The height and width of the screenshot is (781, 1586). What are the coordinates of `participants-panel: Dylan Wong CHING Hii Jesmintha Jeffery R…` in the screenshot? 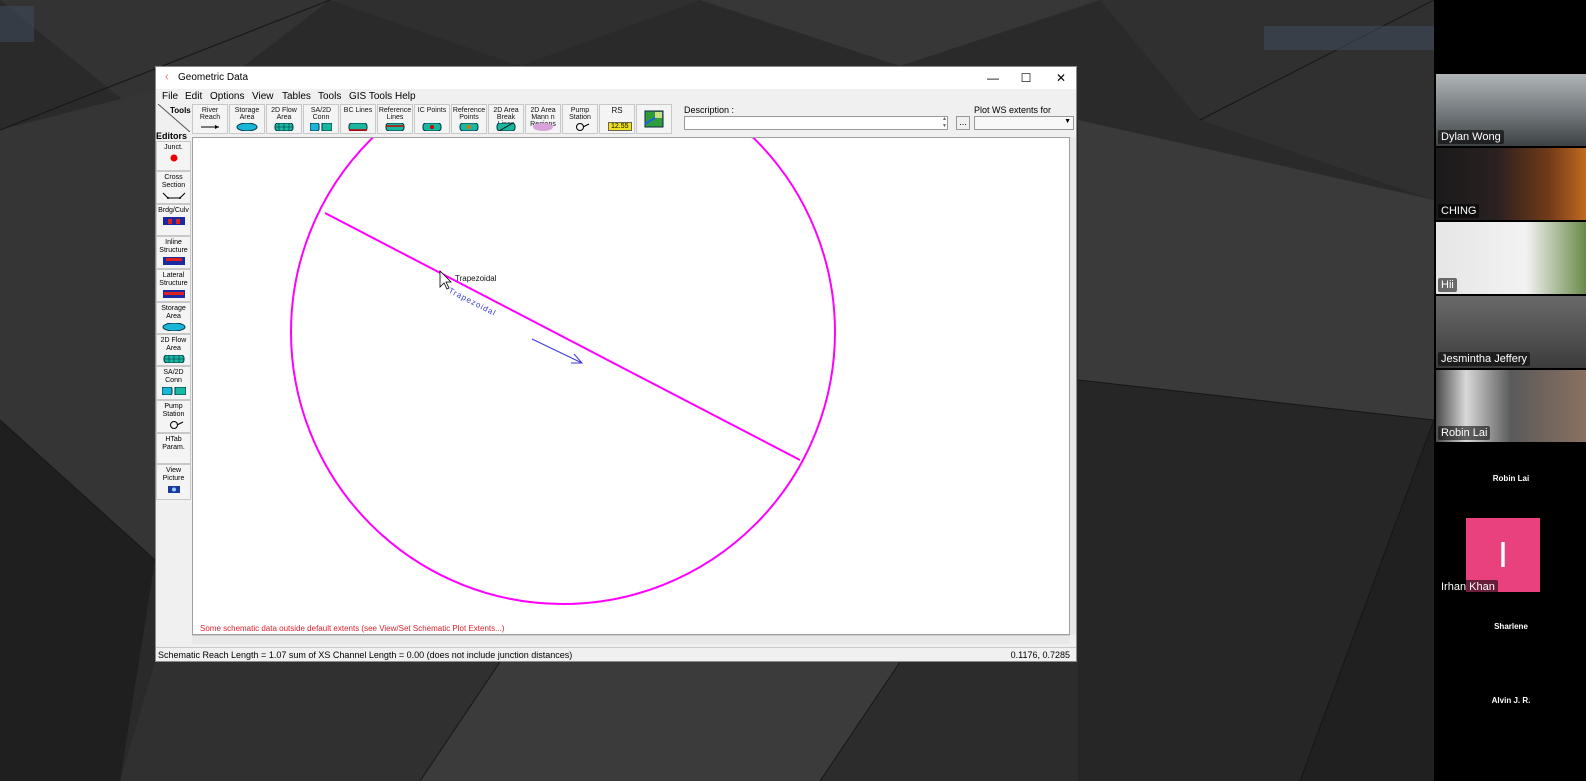 It's located at (1510, 390).